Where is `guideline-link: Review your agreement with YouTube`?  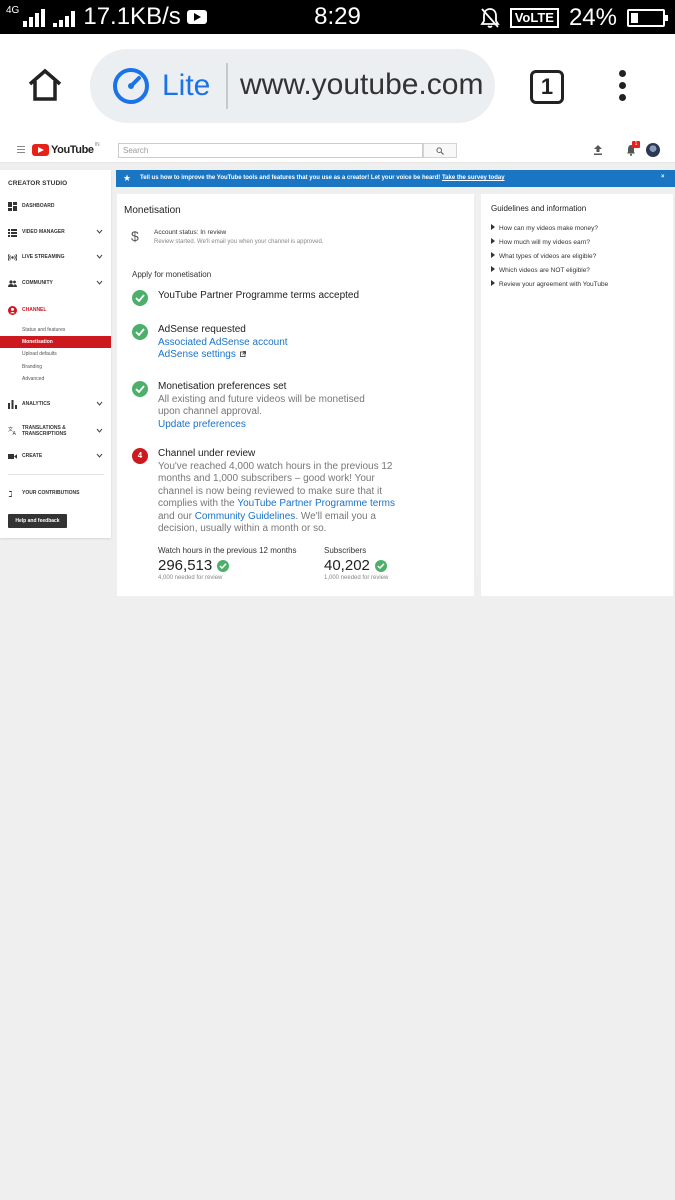 guideline-link: Review your agreement with YouTube is located at coordinates (549, 284).